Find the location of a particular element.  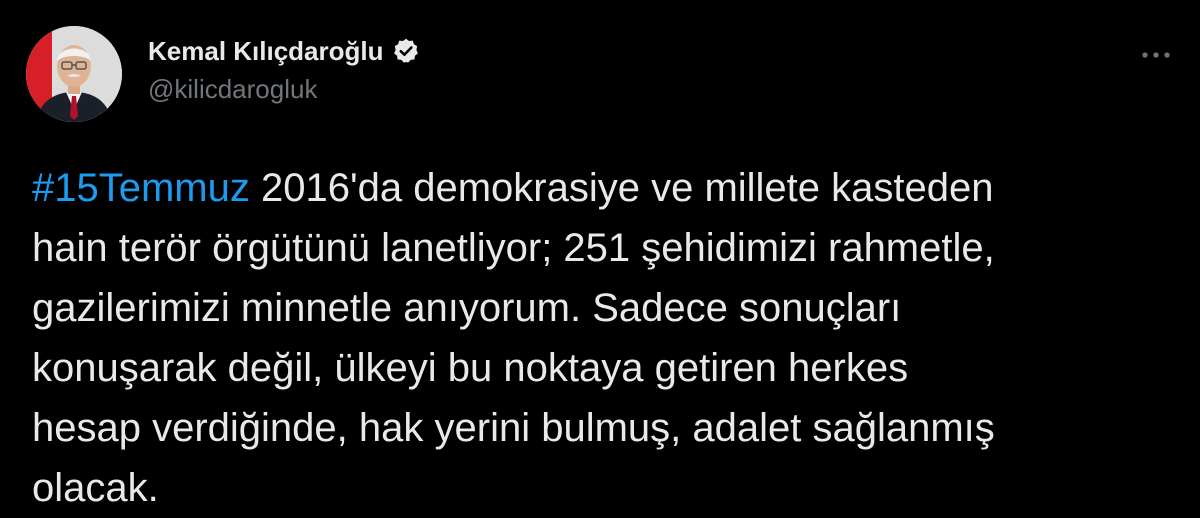

tweet-line-6: olacak. is located at coordinates (95, 488).